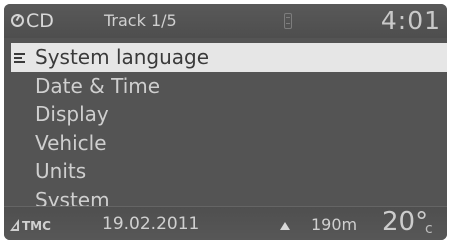 This screenshot has width=451, height=244. What do you see at coordinates (36, 226) in the screenshot?
I see `tmc-label: TMC` at bounding box center [36, 226].